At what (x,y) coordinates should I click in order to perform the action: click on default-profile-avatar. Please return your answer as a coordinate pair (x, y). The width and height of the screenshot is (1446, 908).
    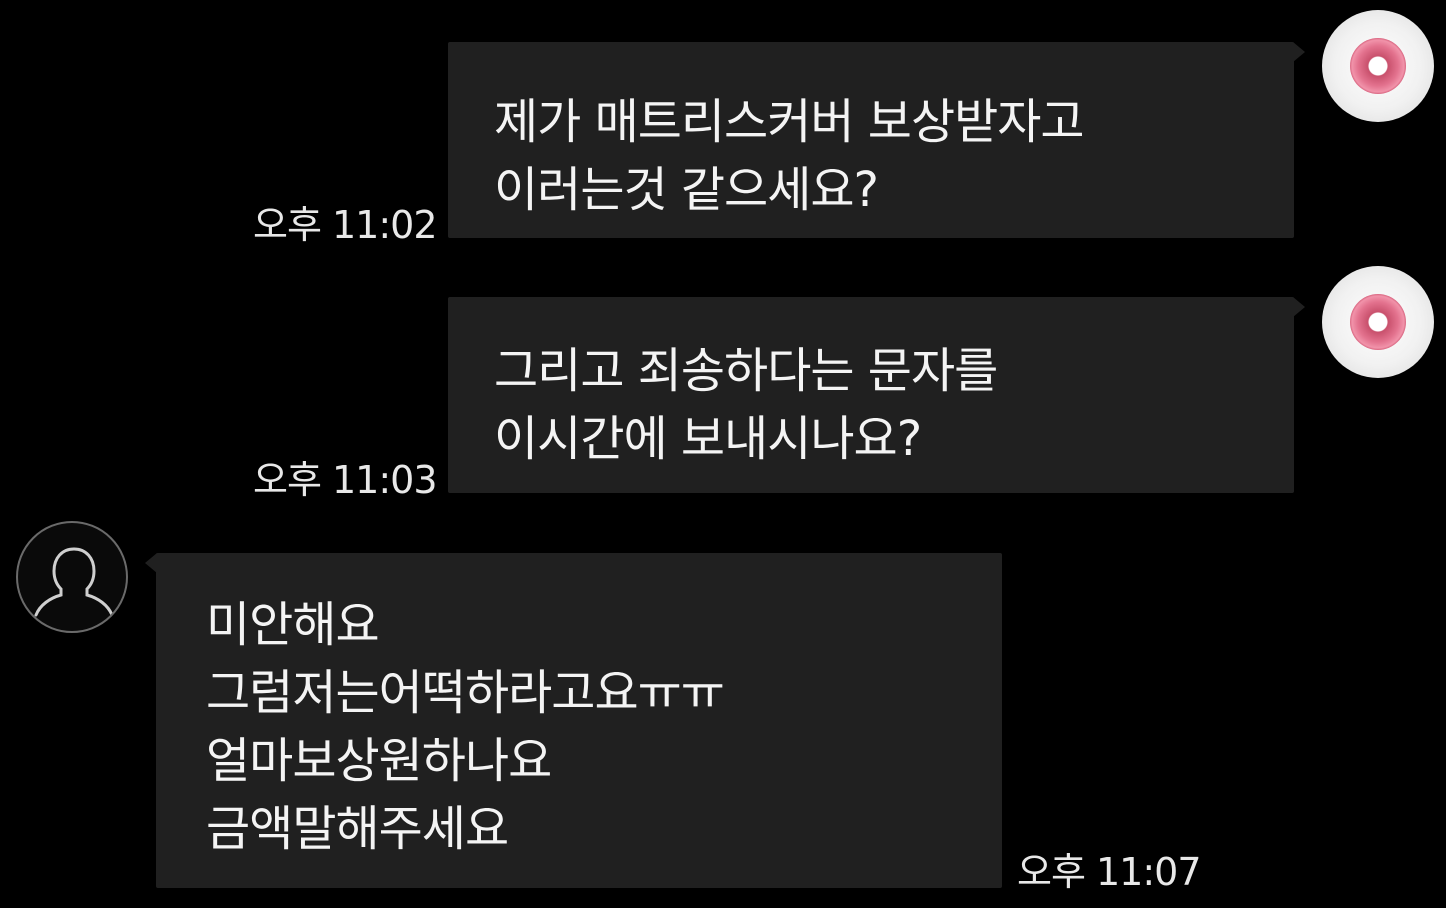
    Looking at the image, I should click on (72, 577).